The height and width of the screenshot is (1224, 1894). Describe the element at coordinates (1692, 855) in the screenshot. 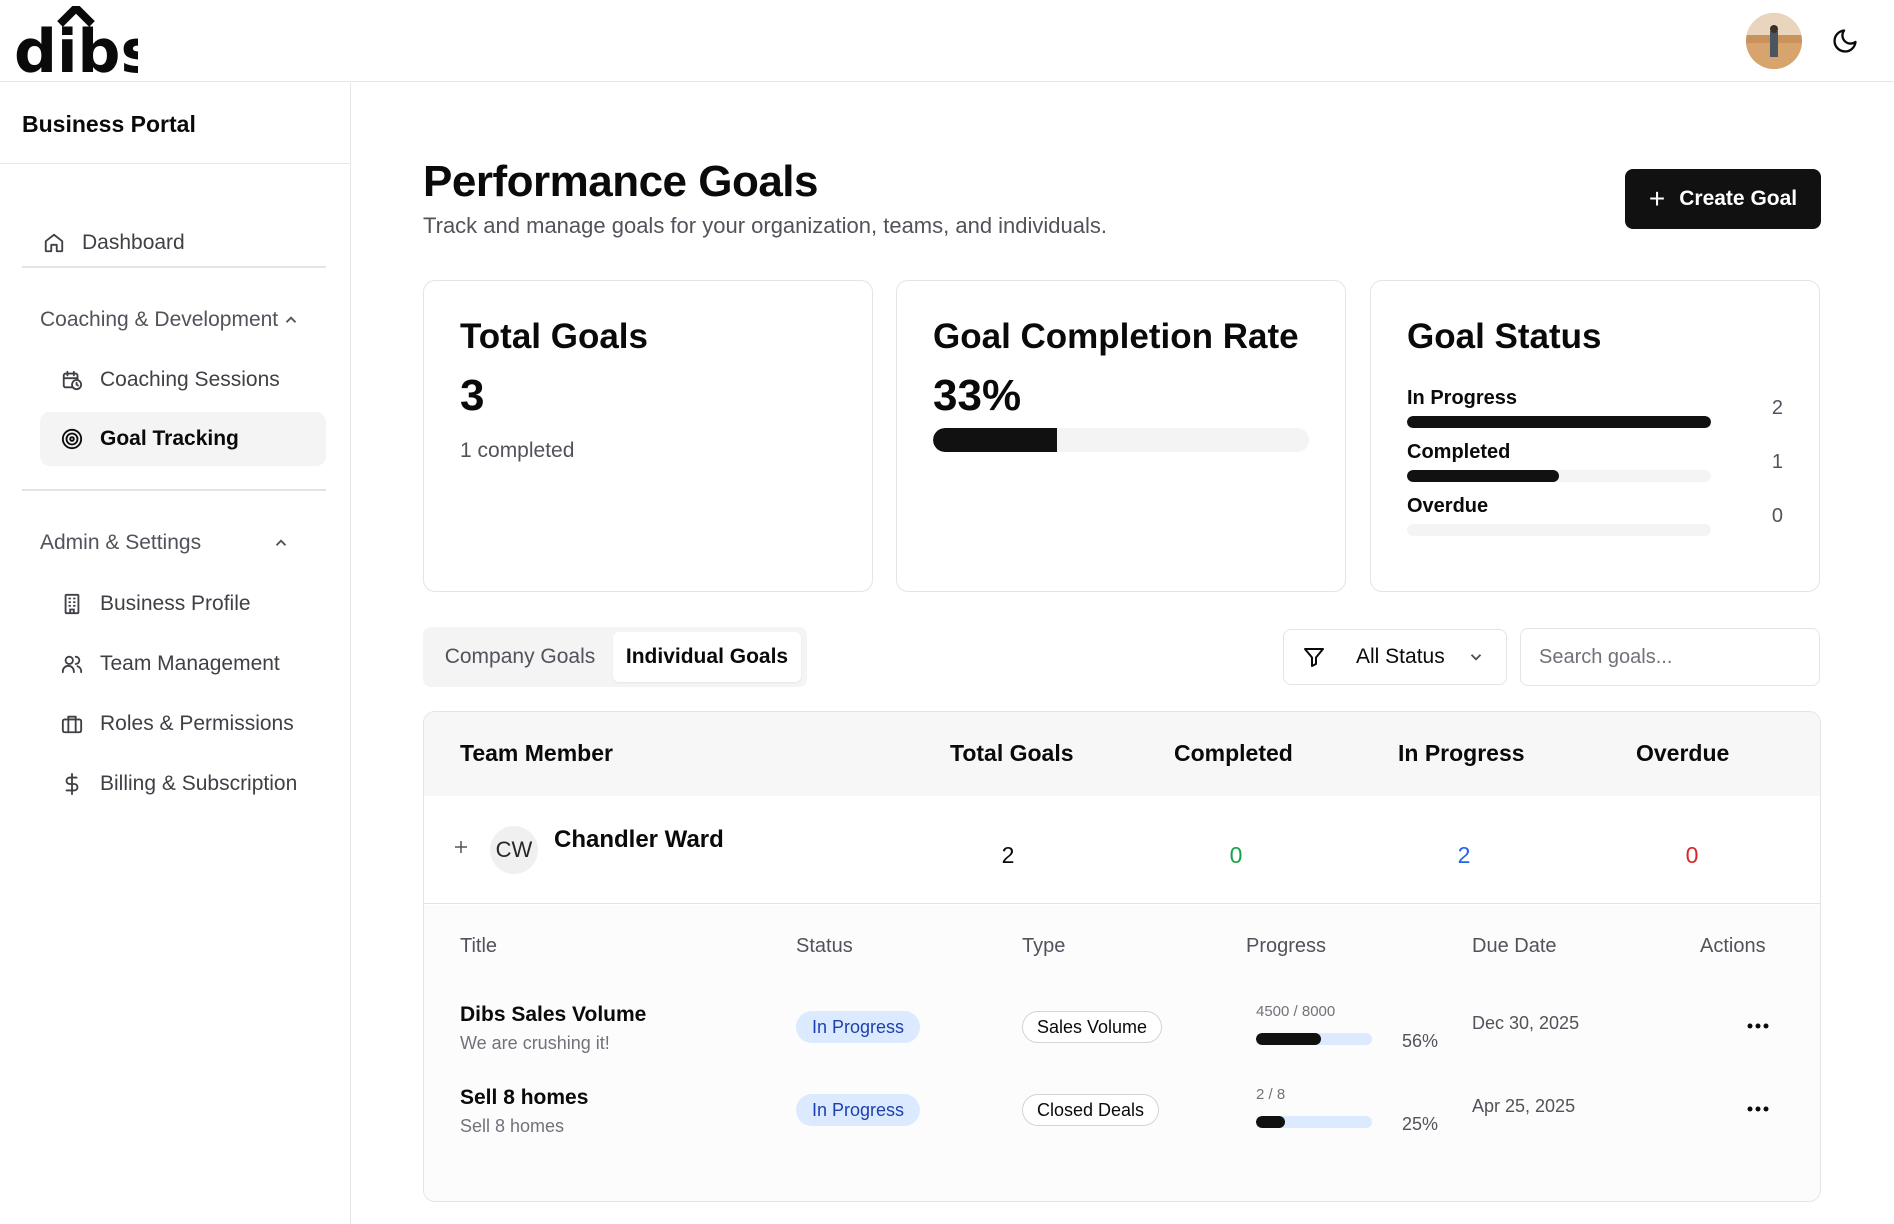

I see `member-overdue-count: 0` at that location.